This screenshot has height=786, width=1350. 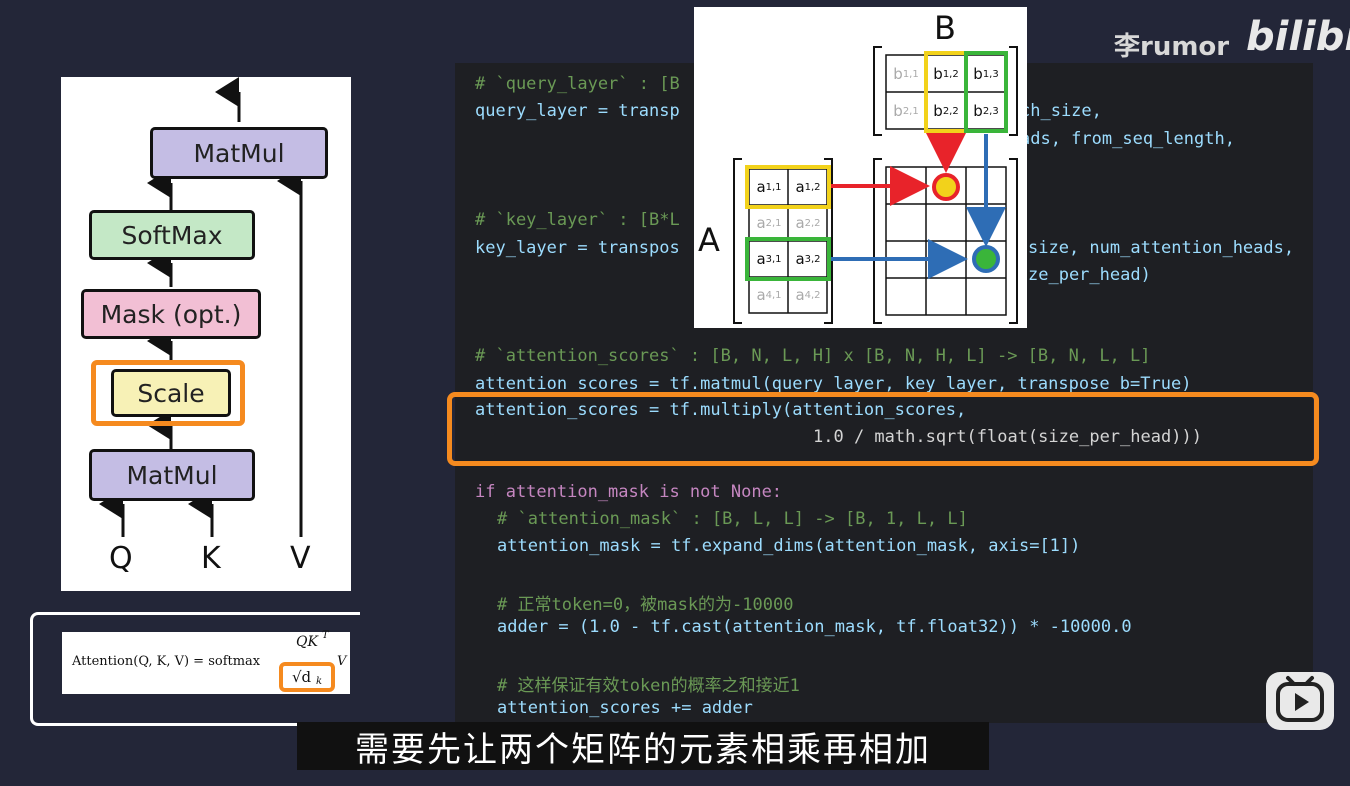 I want to click on q-label: Q, so click(x=121, y=558).